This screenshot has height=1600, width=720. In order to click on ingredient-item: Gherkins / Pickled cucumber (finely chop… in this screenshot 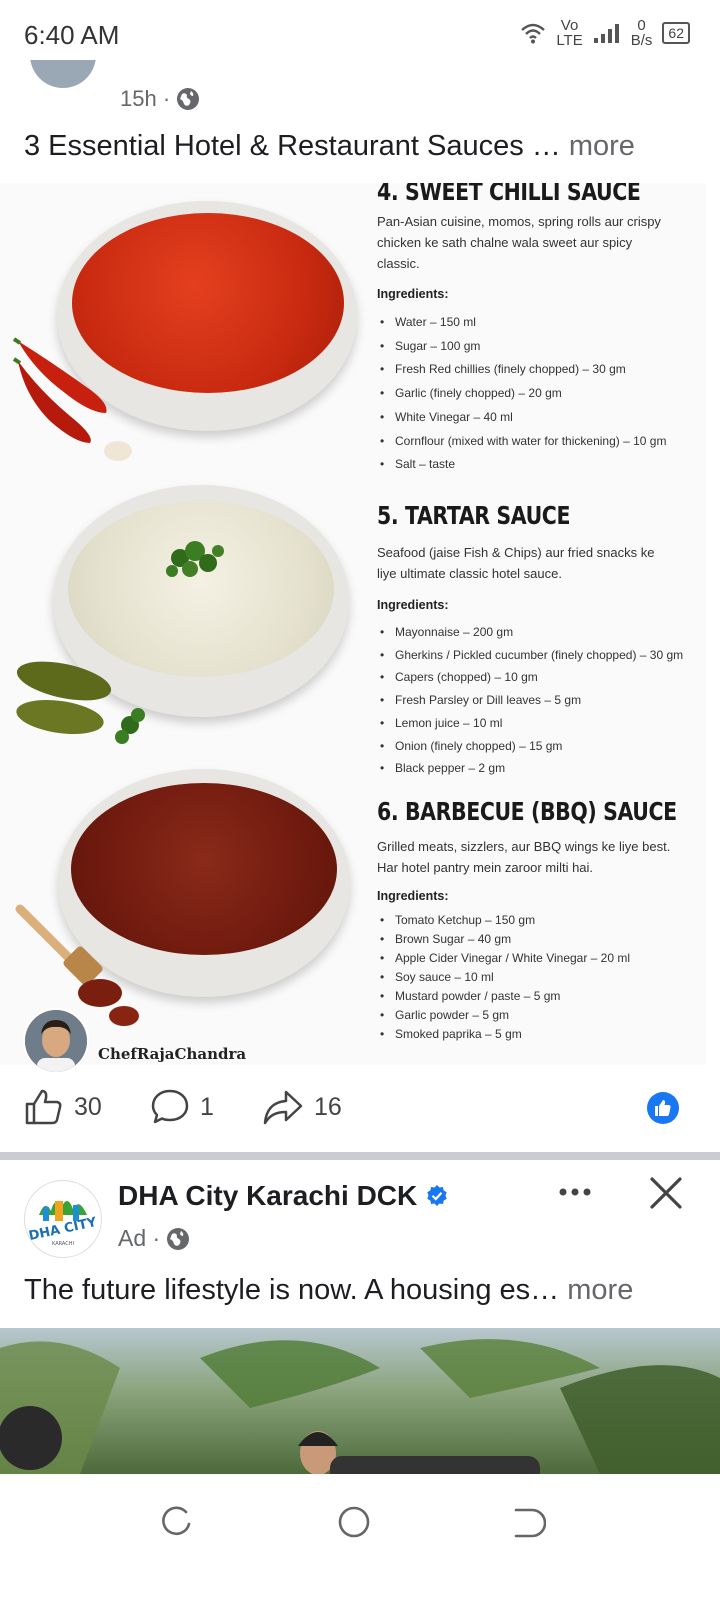, I will do `click(531, 655)`.